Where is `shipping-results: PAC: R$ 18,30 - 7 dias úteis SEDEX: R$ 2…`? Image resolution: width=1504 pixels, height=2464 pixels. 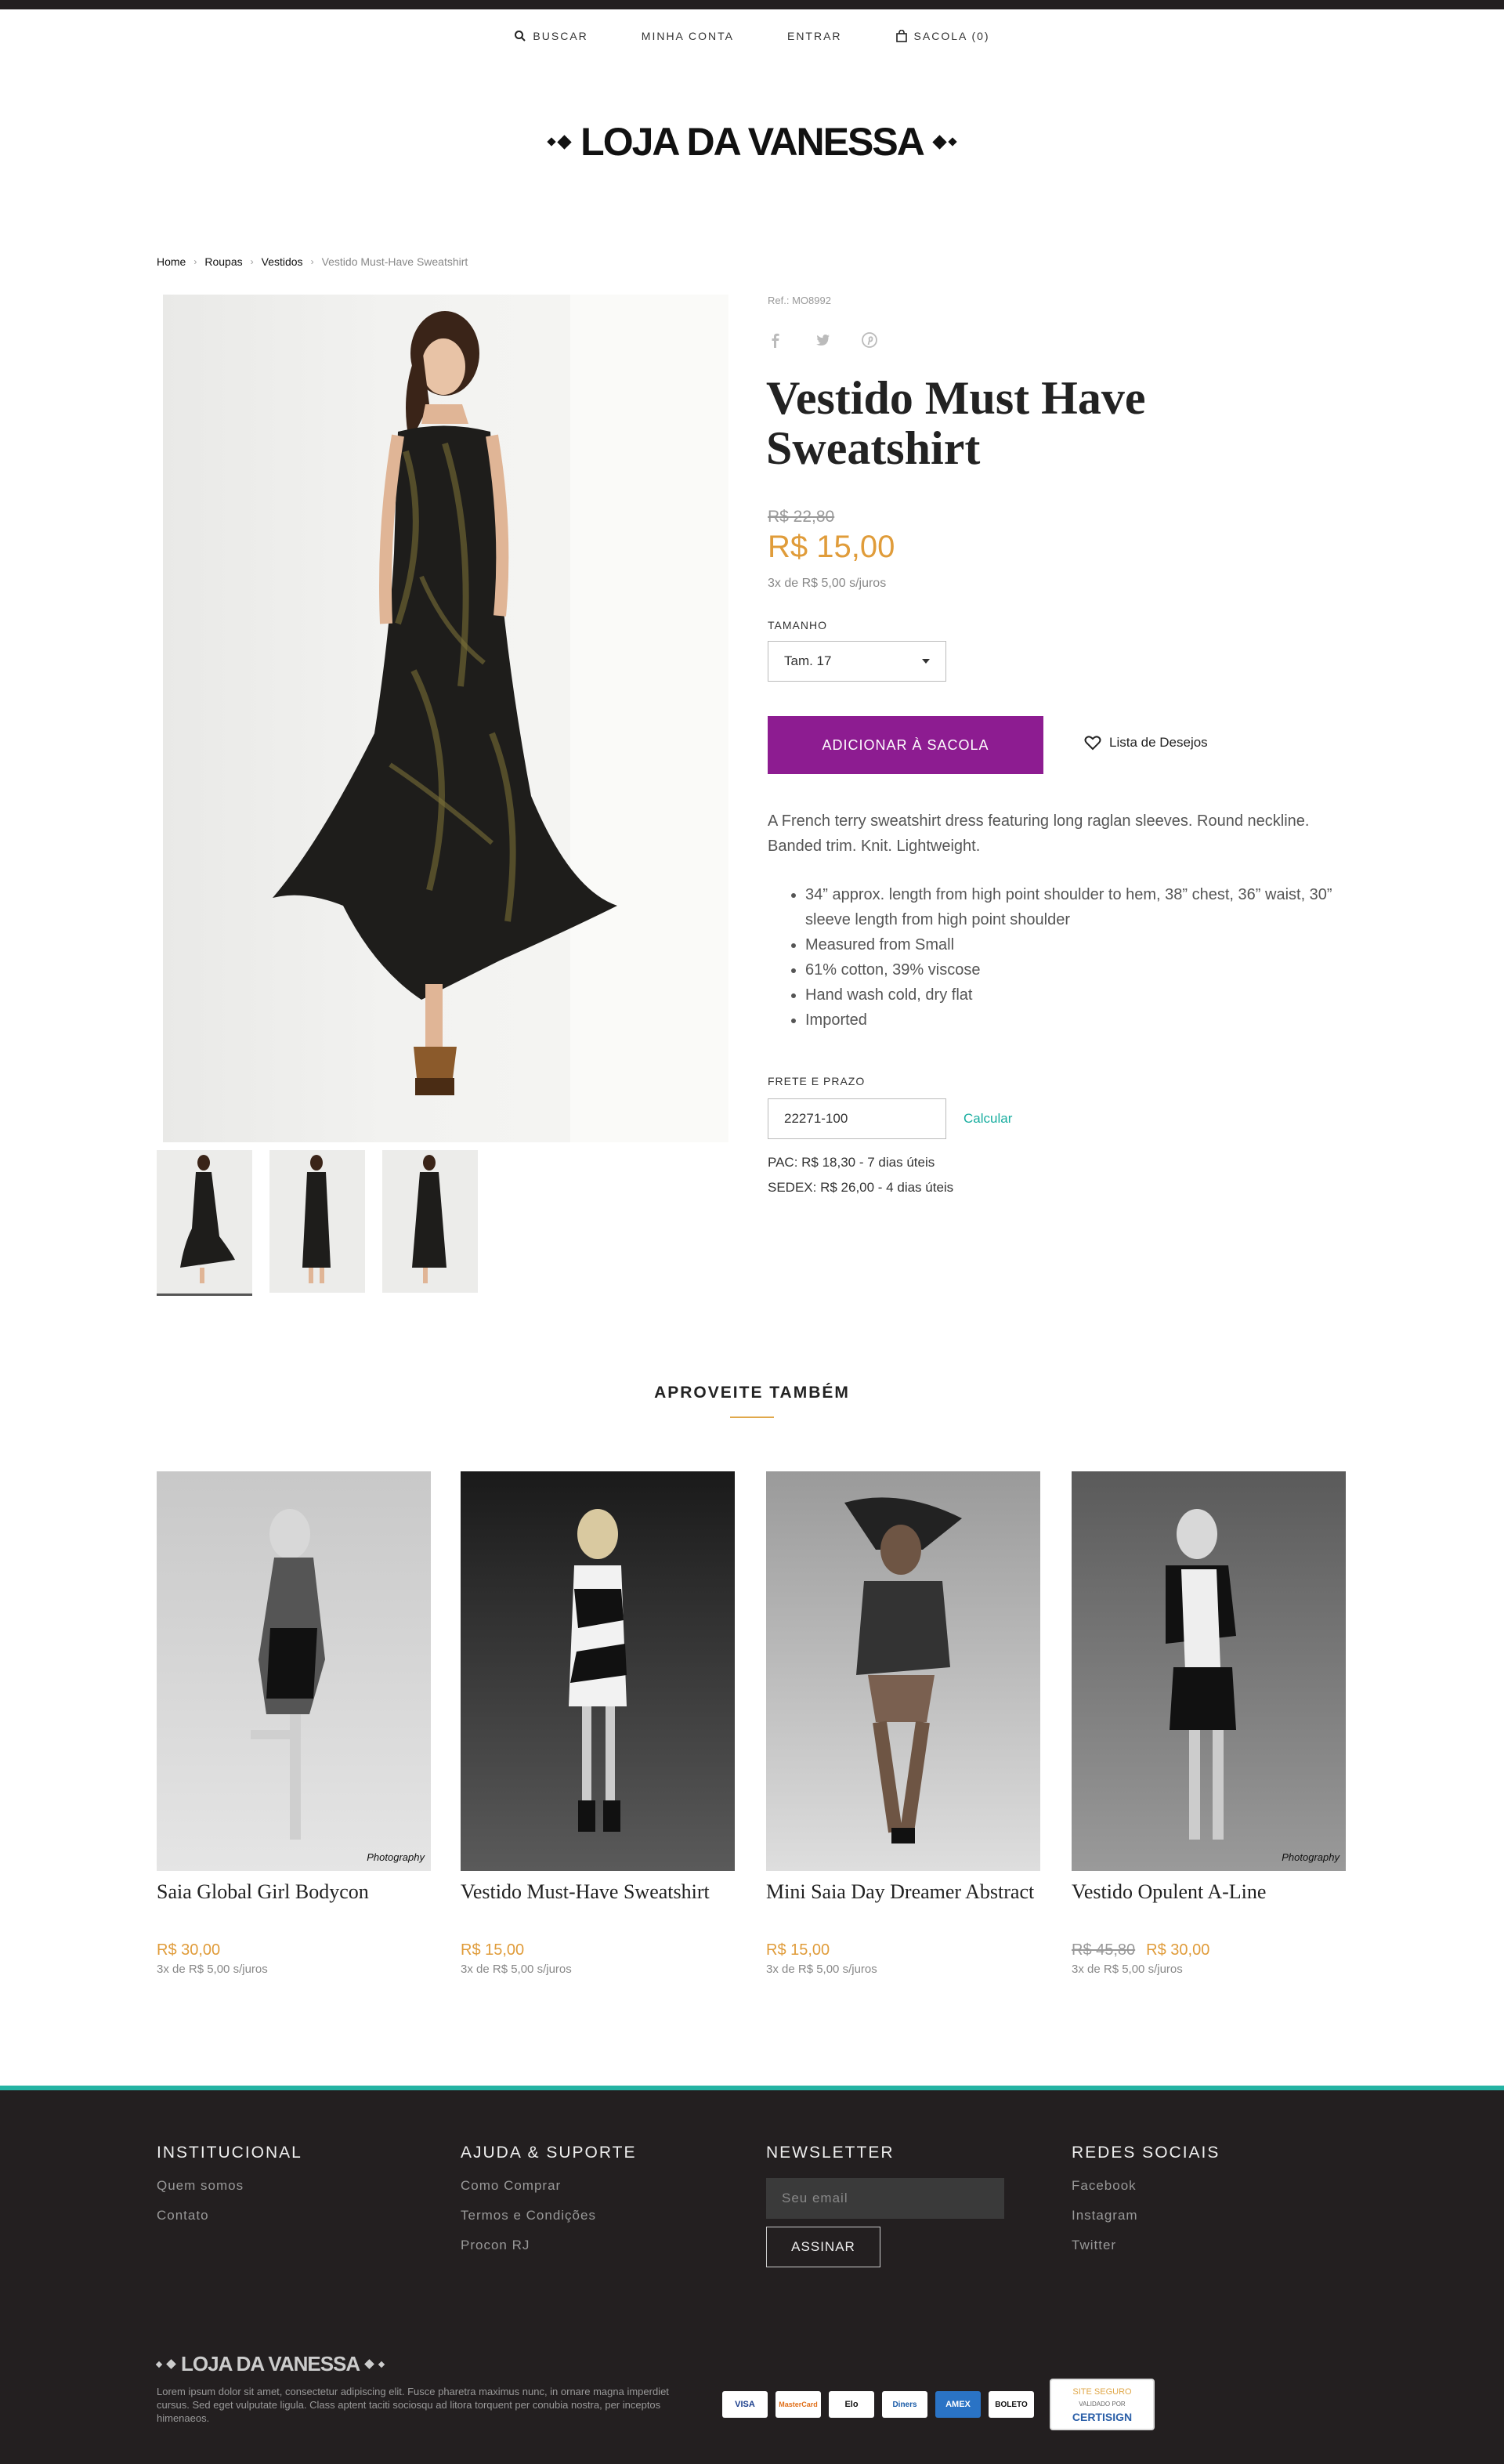 shipping-results: PAC: R$ 18,30 - 7 dias úteis SEDEX: R$ 2… is located at coordinates (861, 1175).